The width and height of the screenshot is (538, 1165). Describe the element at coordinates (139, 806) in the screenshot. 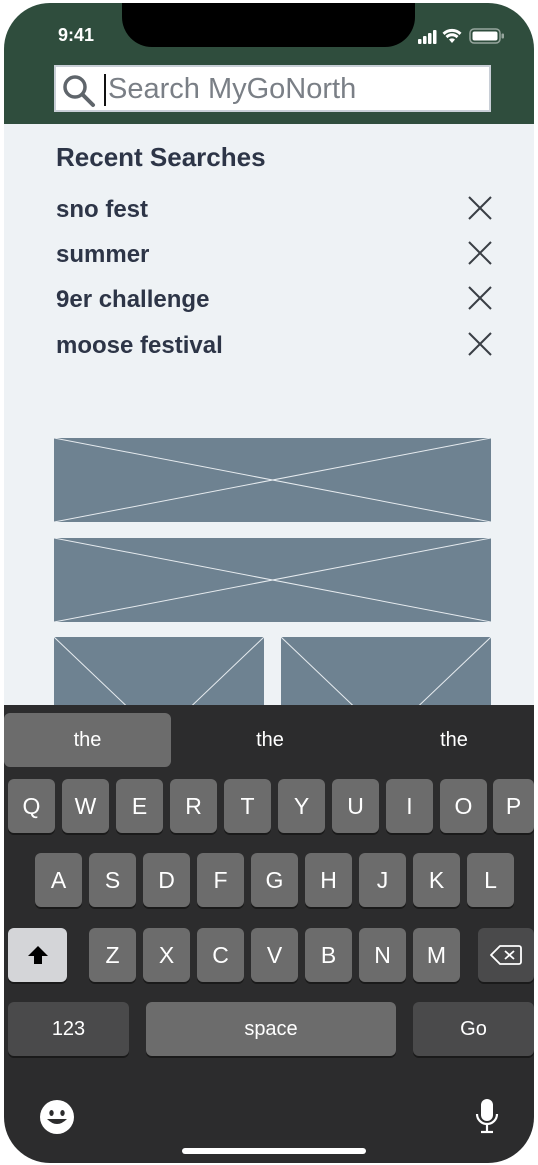

I see `key-e: E` at that location.